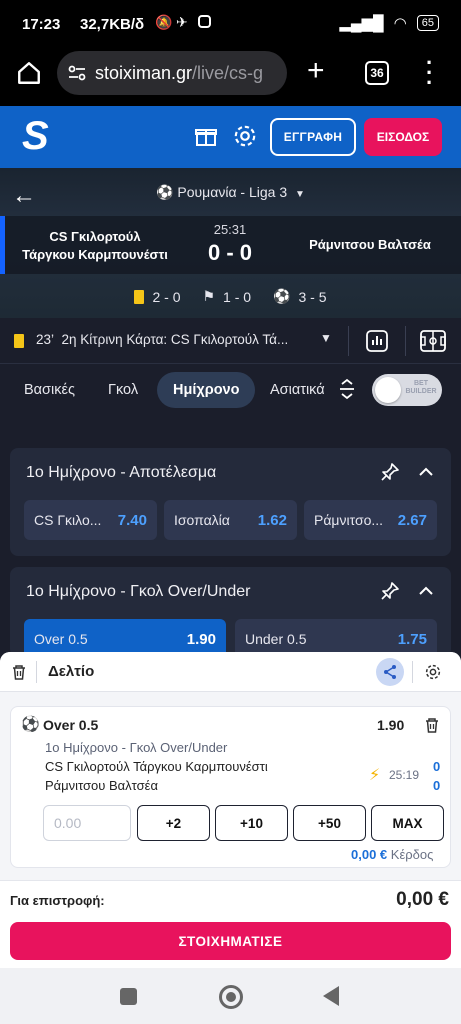 This screenshot has height=1024, width=461. I want to click on url-path: /live/cs-g, so click(228, 72).